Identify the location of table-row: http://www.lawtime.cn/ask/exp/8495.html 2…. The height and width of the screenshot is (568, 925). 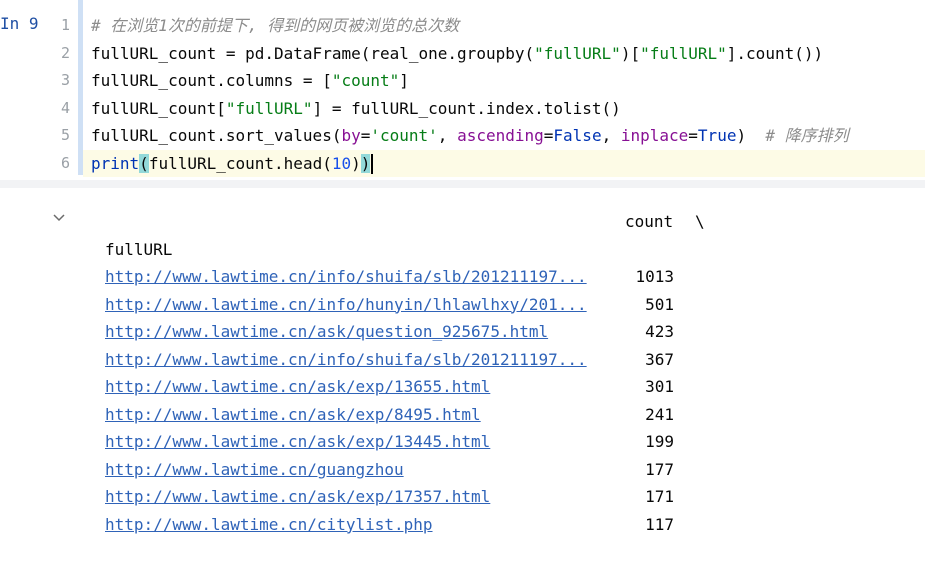
(415, 415).